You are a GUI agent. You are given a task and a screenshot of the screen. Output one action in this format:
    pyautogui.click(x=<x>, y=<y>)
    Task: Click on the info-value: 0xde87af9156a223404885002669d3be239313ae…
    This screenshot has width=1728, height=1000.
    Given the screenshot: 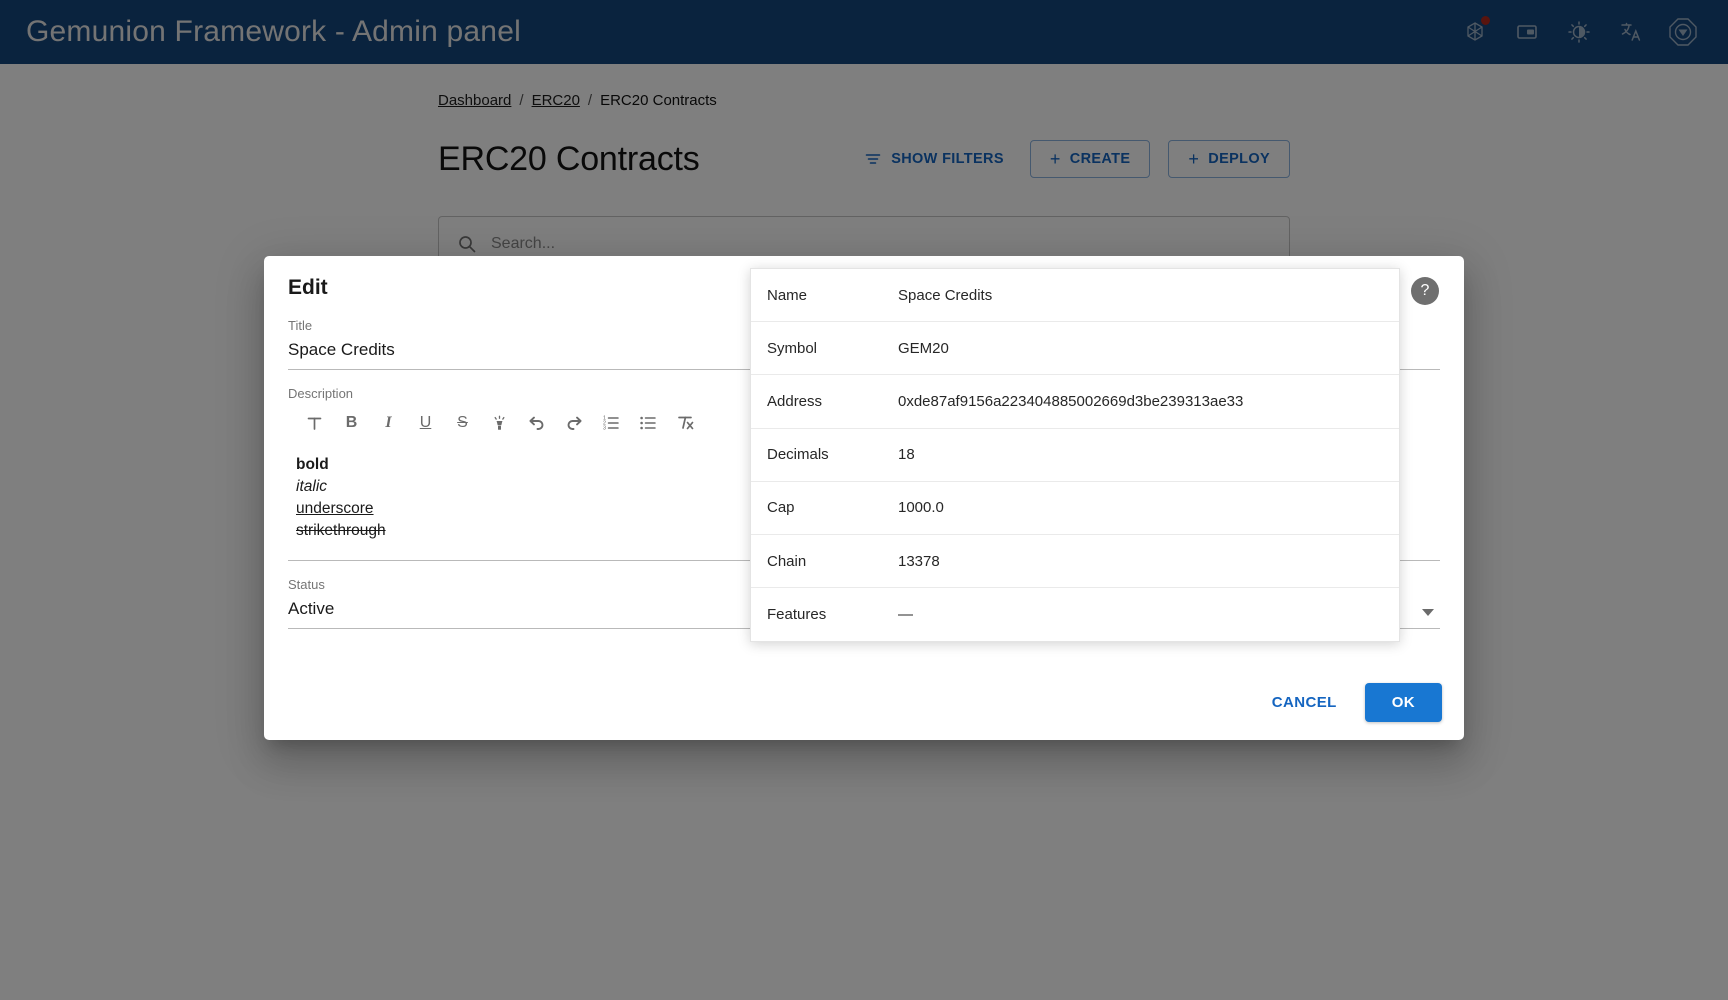 What is the action you would take?
    pyautogui.click(x=1071, y=401)
    